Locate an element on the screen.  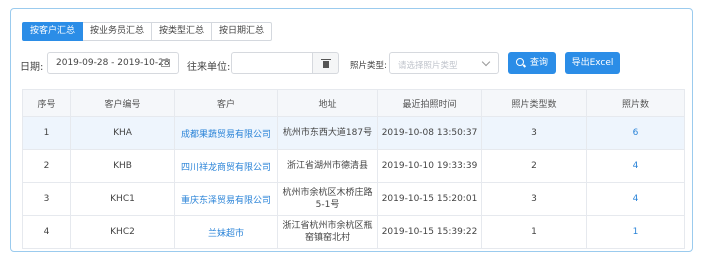
last-photo-time: 2019-10-15 15:39:22 is located at coordinates (429, 232).